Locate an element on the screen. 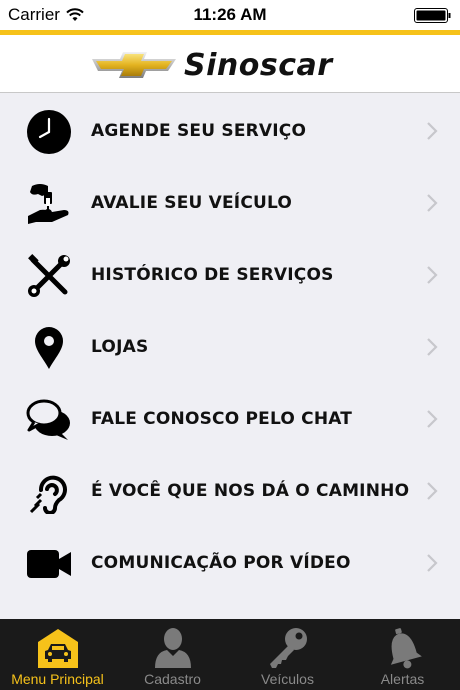 The width and height of the screenshot is (460, 690). status-bar: Carrier 11:26 AM is located at coordinates (230, 15).